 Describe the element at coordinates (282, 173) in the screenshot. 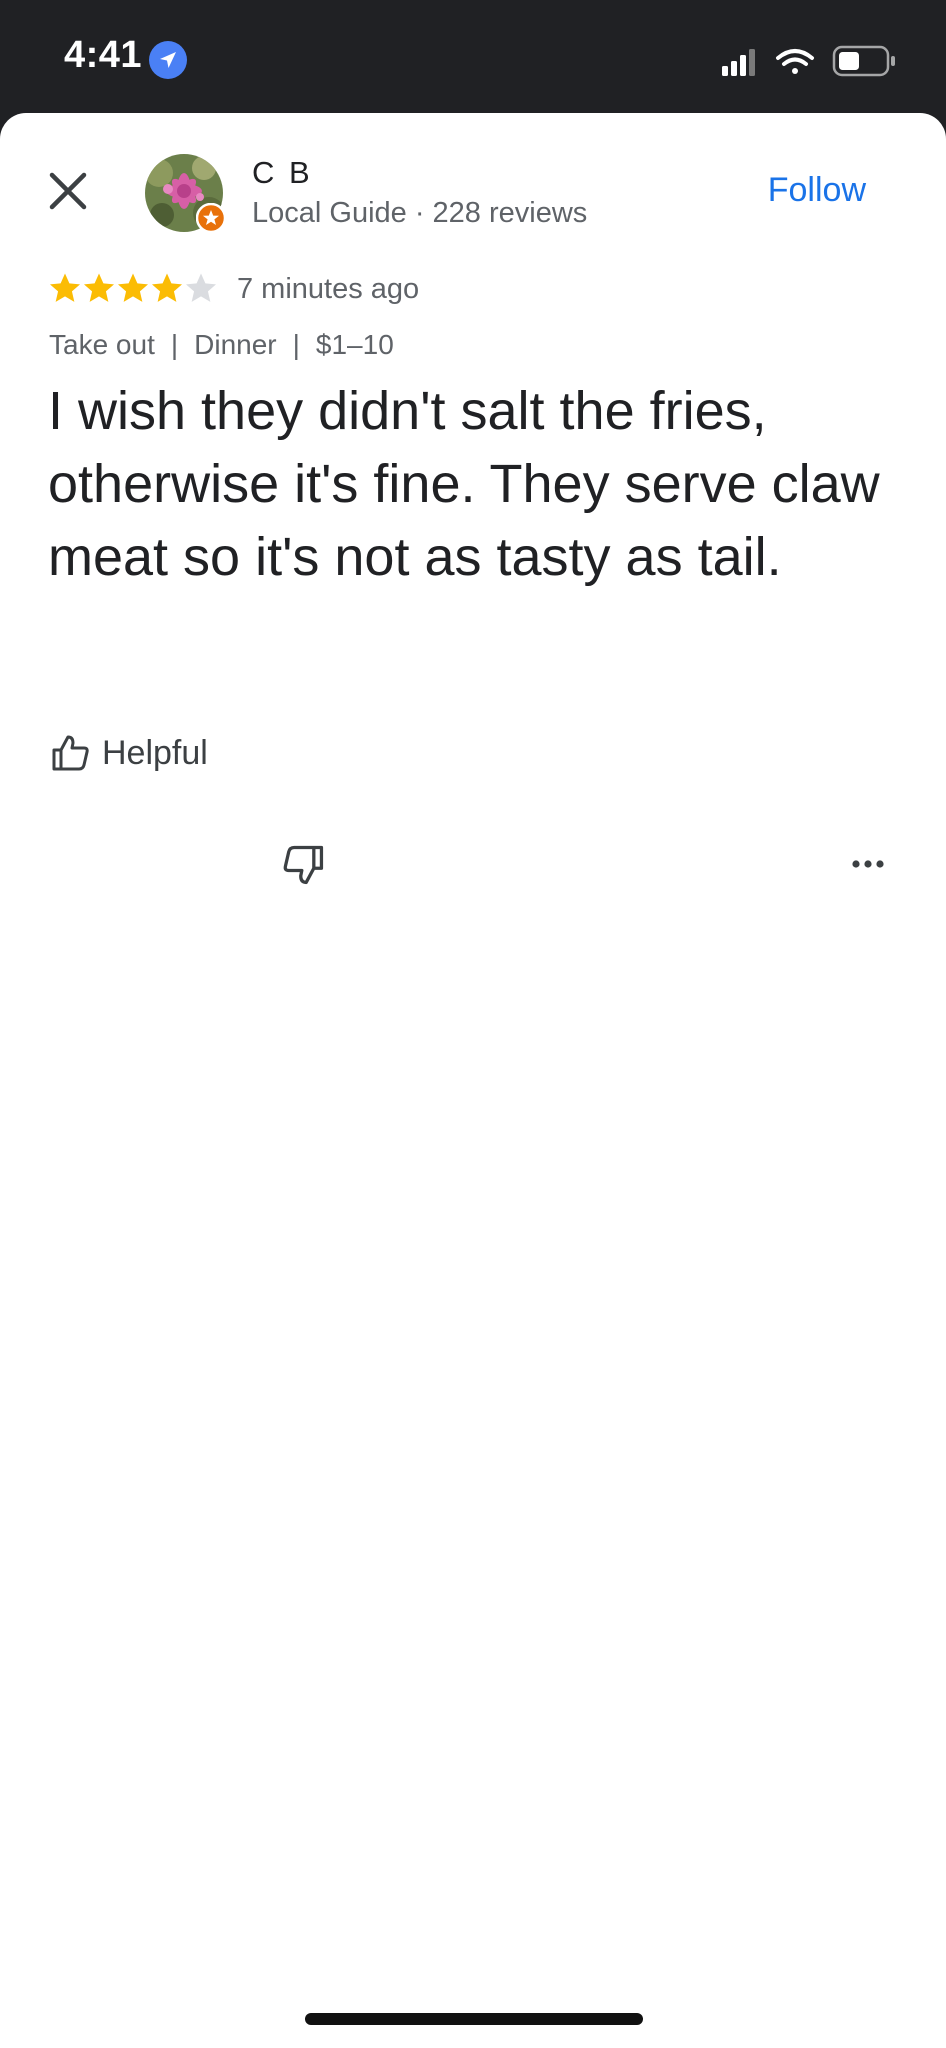

I see `reviewer-name: C B` at that location.